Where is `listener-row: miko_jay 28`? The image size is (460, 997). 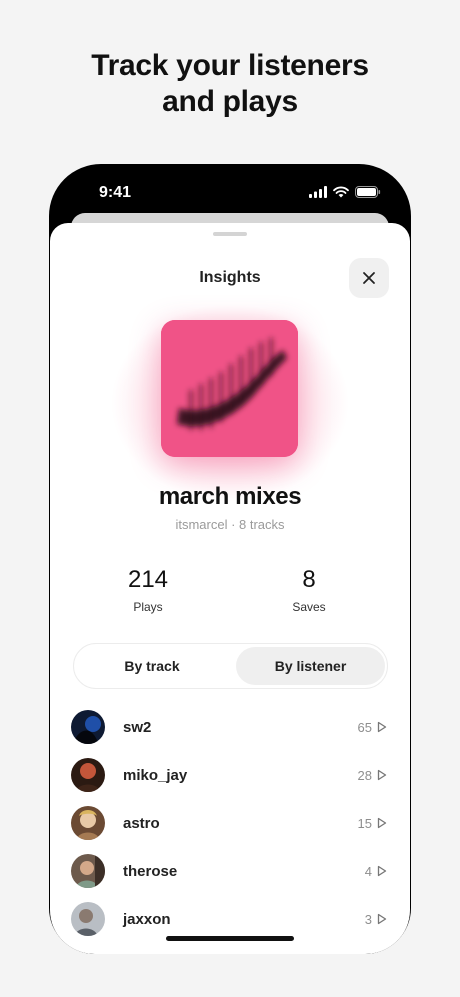
listener-row: miko_jay 28 is located at coordinates (230, 775).